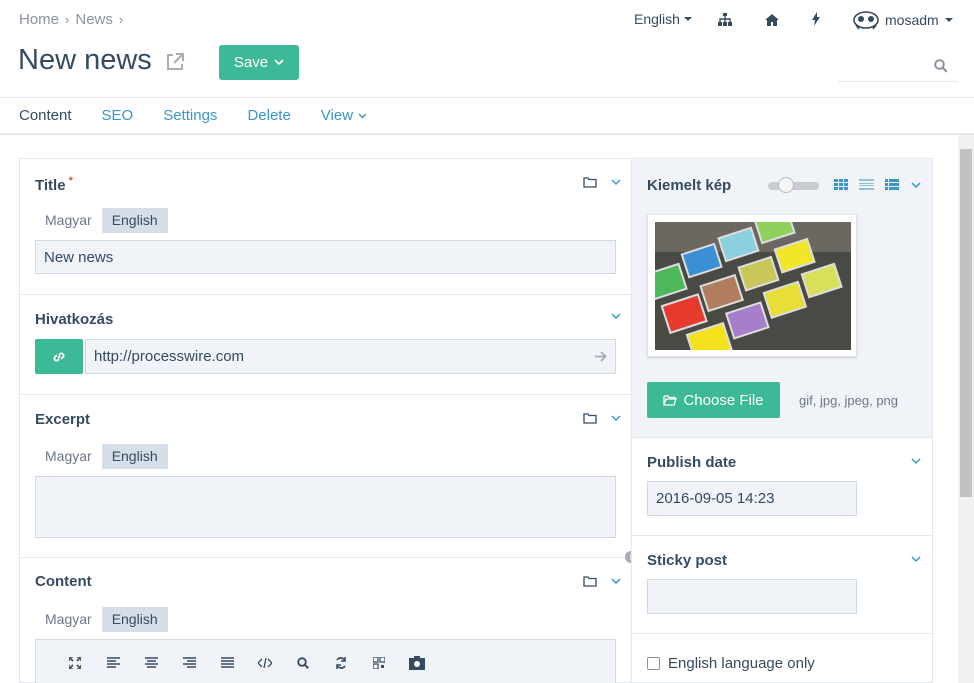  What do you see at coordinates (723, 400) in the screenshot?
I see `choose-file-label: Choose File` at bounding box center [723, 400].